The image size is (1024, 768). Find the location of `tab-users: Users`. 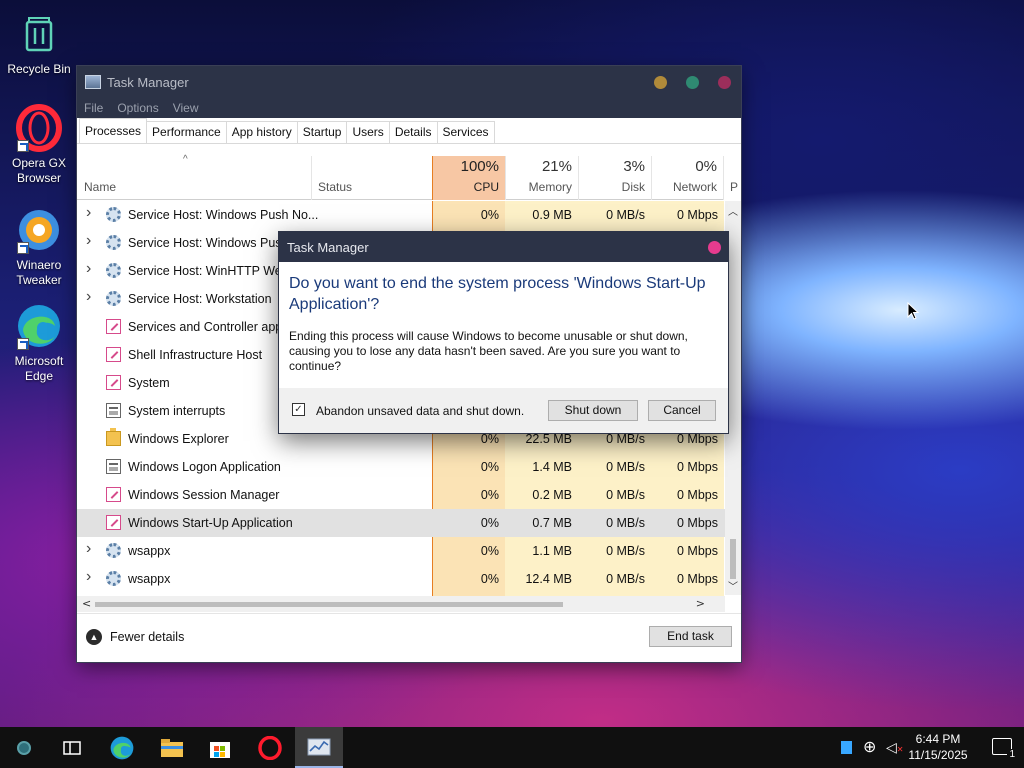

tab-users: Users is located at coordinates (368, 132).